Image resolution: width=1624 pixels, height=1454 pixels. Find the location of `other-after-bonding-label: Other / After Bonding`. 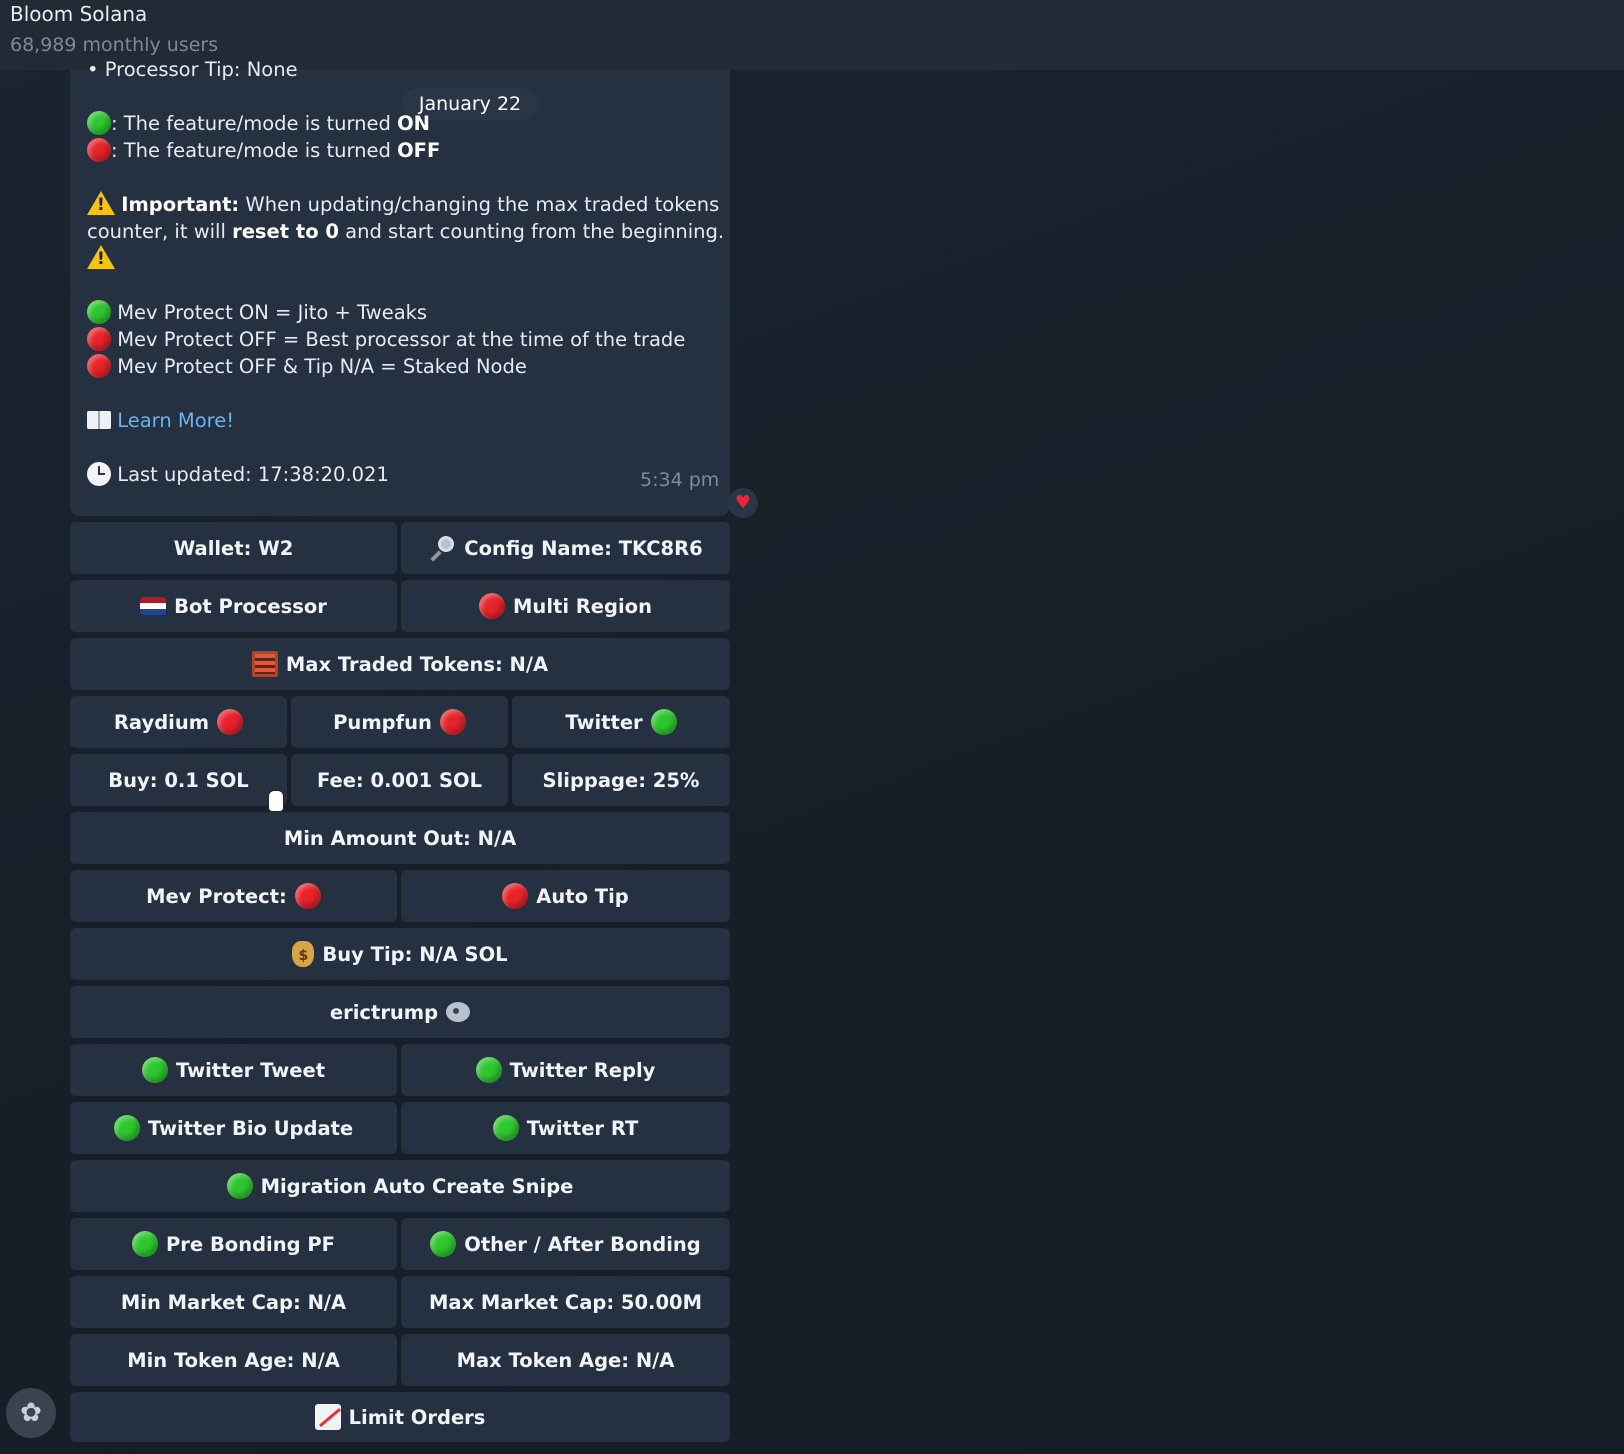

other-after-bonding-label: Other / After Bonding is located at coordinates (582, 1244).